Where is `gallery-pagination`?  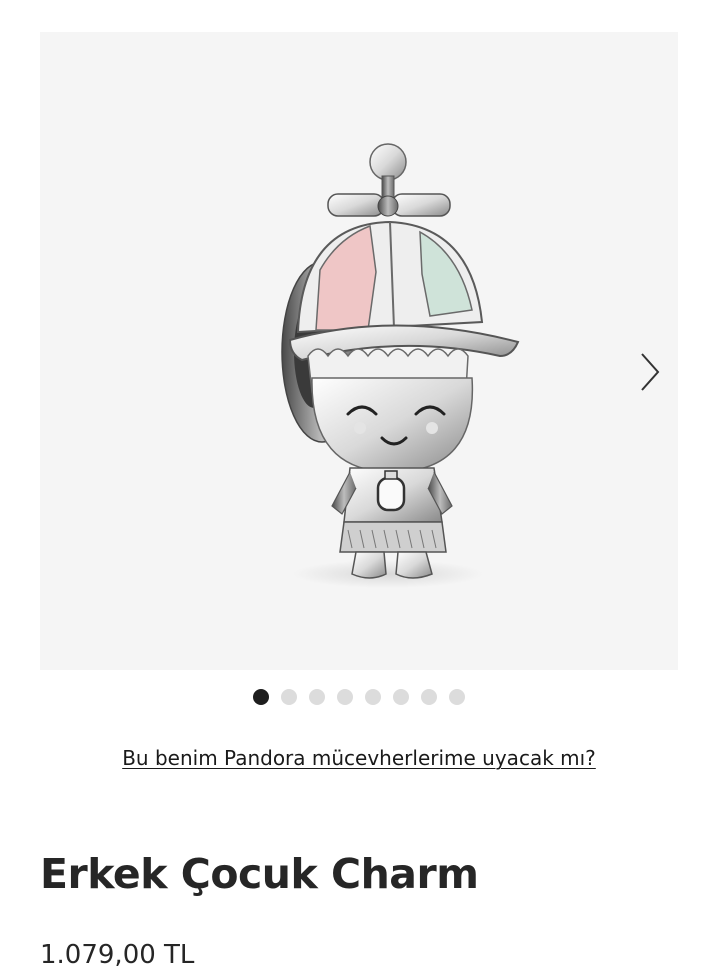 gallery-pagination is located at coordinates (359, 697).